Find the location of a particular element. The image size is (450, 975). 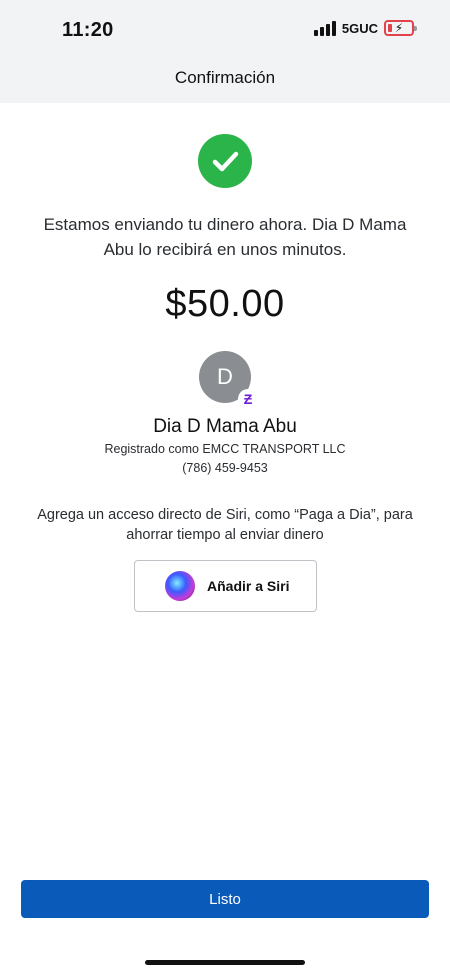

home-indicator is located at coordinates (225, 962).